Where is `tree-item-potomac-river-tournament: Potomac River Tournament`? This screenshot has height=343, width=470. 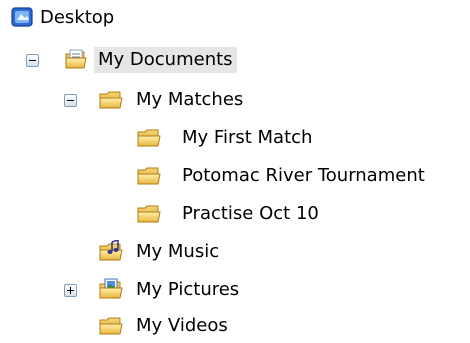 tree-item-potomac-river-tournament: Potomac River Tournament is located at coordinates (235, 176).